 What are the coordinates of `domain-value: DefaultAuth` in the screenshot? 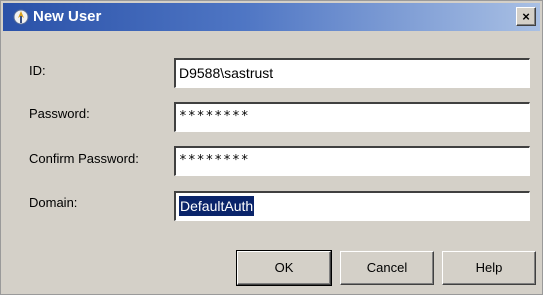 It's located at (217, 206).